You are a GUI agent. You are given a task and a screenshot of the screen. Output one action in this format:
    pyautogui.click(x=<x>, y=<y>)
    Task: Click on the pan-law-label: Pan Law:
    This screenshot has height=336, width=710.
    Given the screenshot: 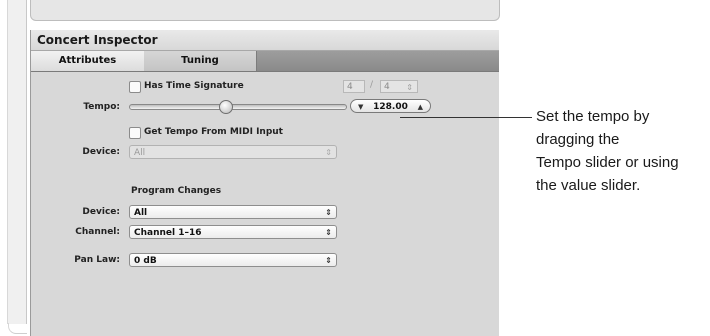 What is the action you would take?
    pyautogui.click(x=97, y=260)
    